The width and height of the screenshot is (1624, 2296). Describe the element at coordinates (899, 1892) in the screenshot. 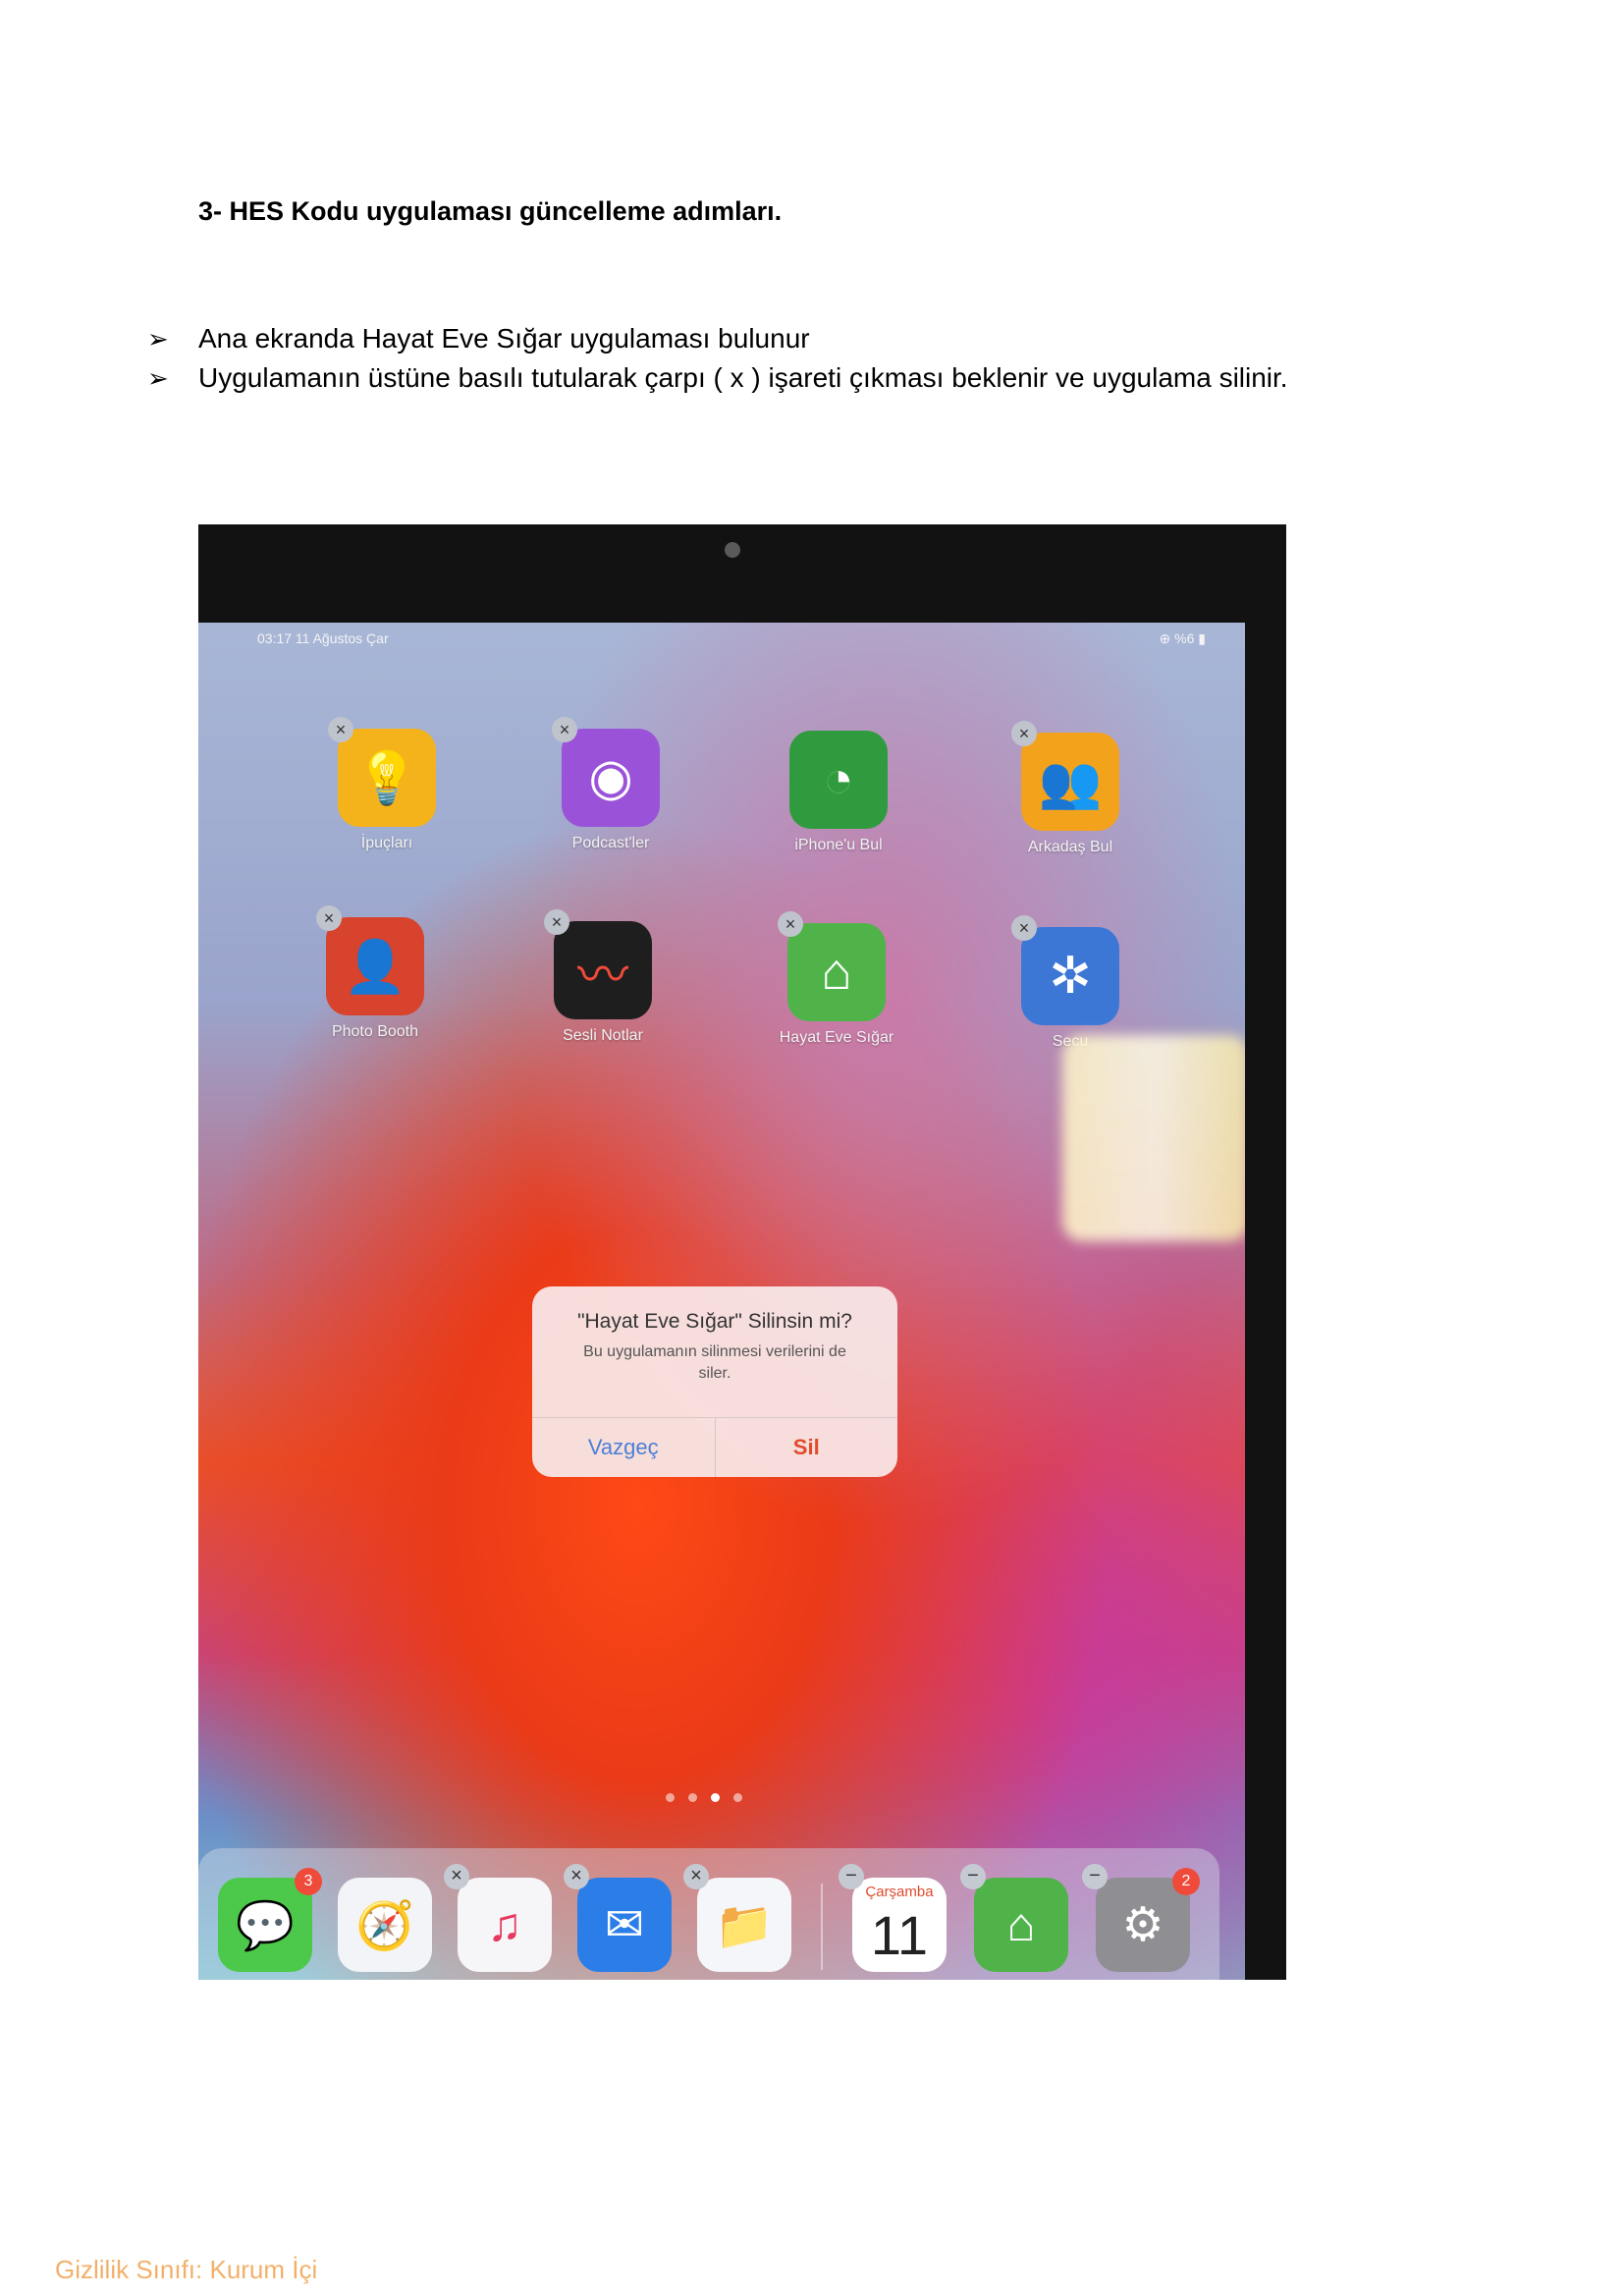

I see `calendar-day: Çarşamba` at that location.